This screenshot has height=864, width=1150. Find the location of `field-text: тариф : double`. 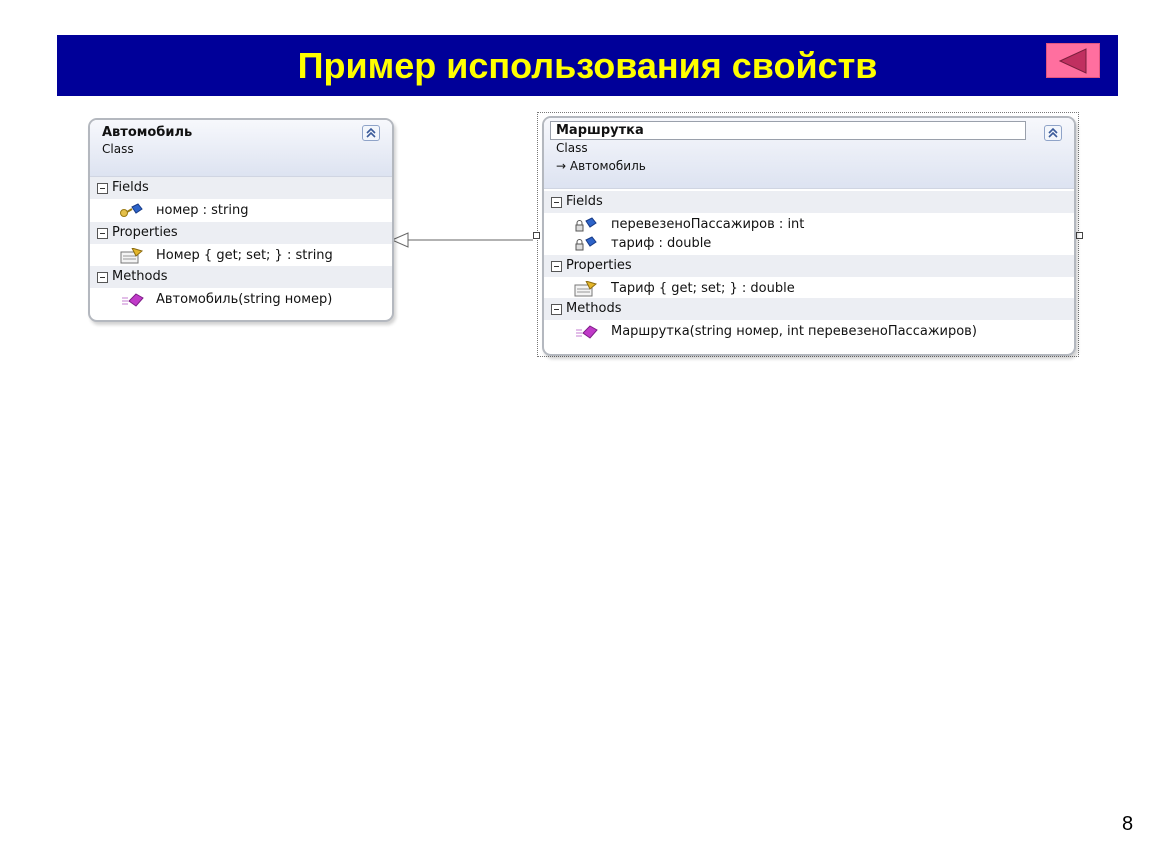

field-text: тариф : double is located at coordinates (661, 243).